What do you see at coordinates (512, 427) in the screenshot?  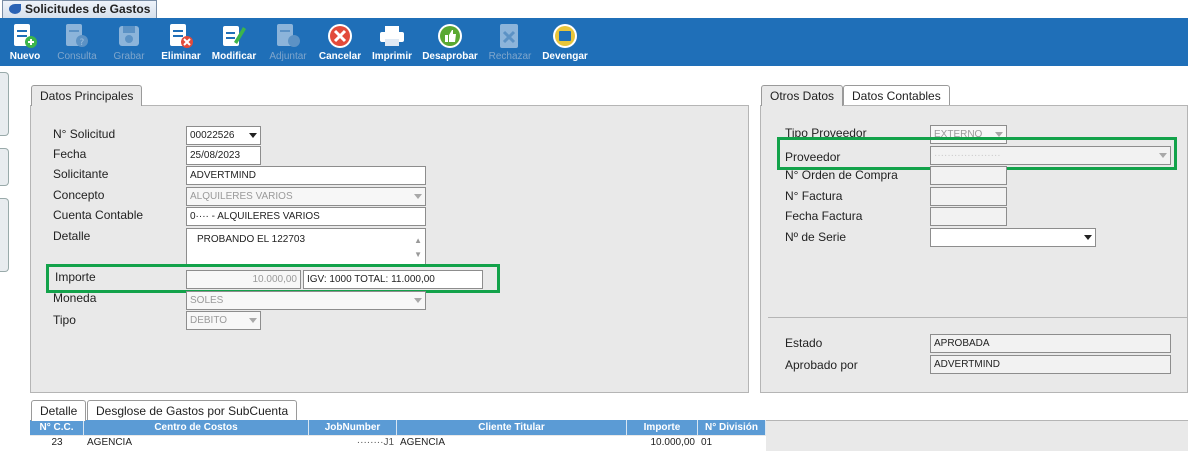 I see `column-header: Cliente Titular` at bounding box center [512, 427].